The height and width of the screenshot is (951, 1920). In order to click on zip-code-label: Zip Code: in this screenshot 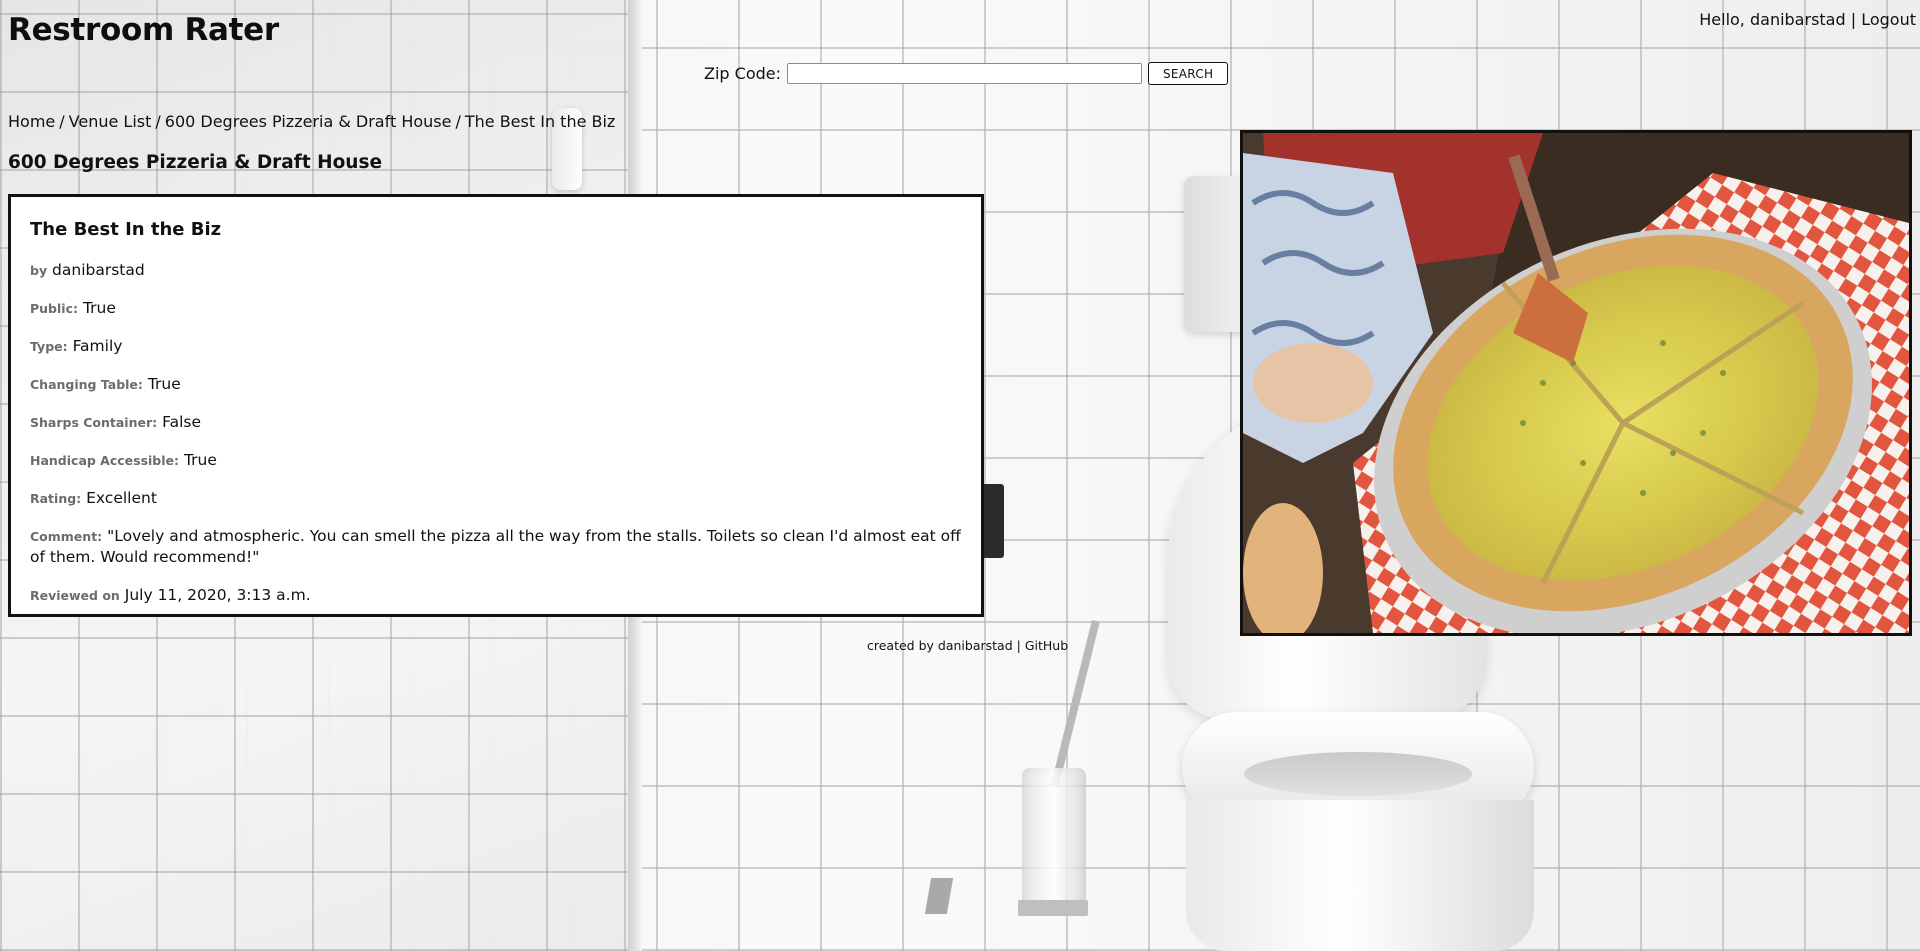, I will do `click(742, 73)`.